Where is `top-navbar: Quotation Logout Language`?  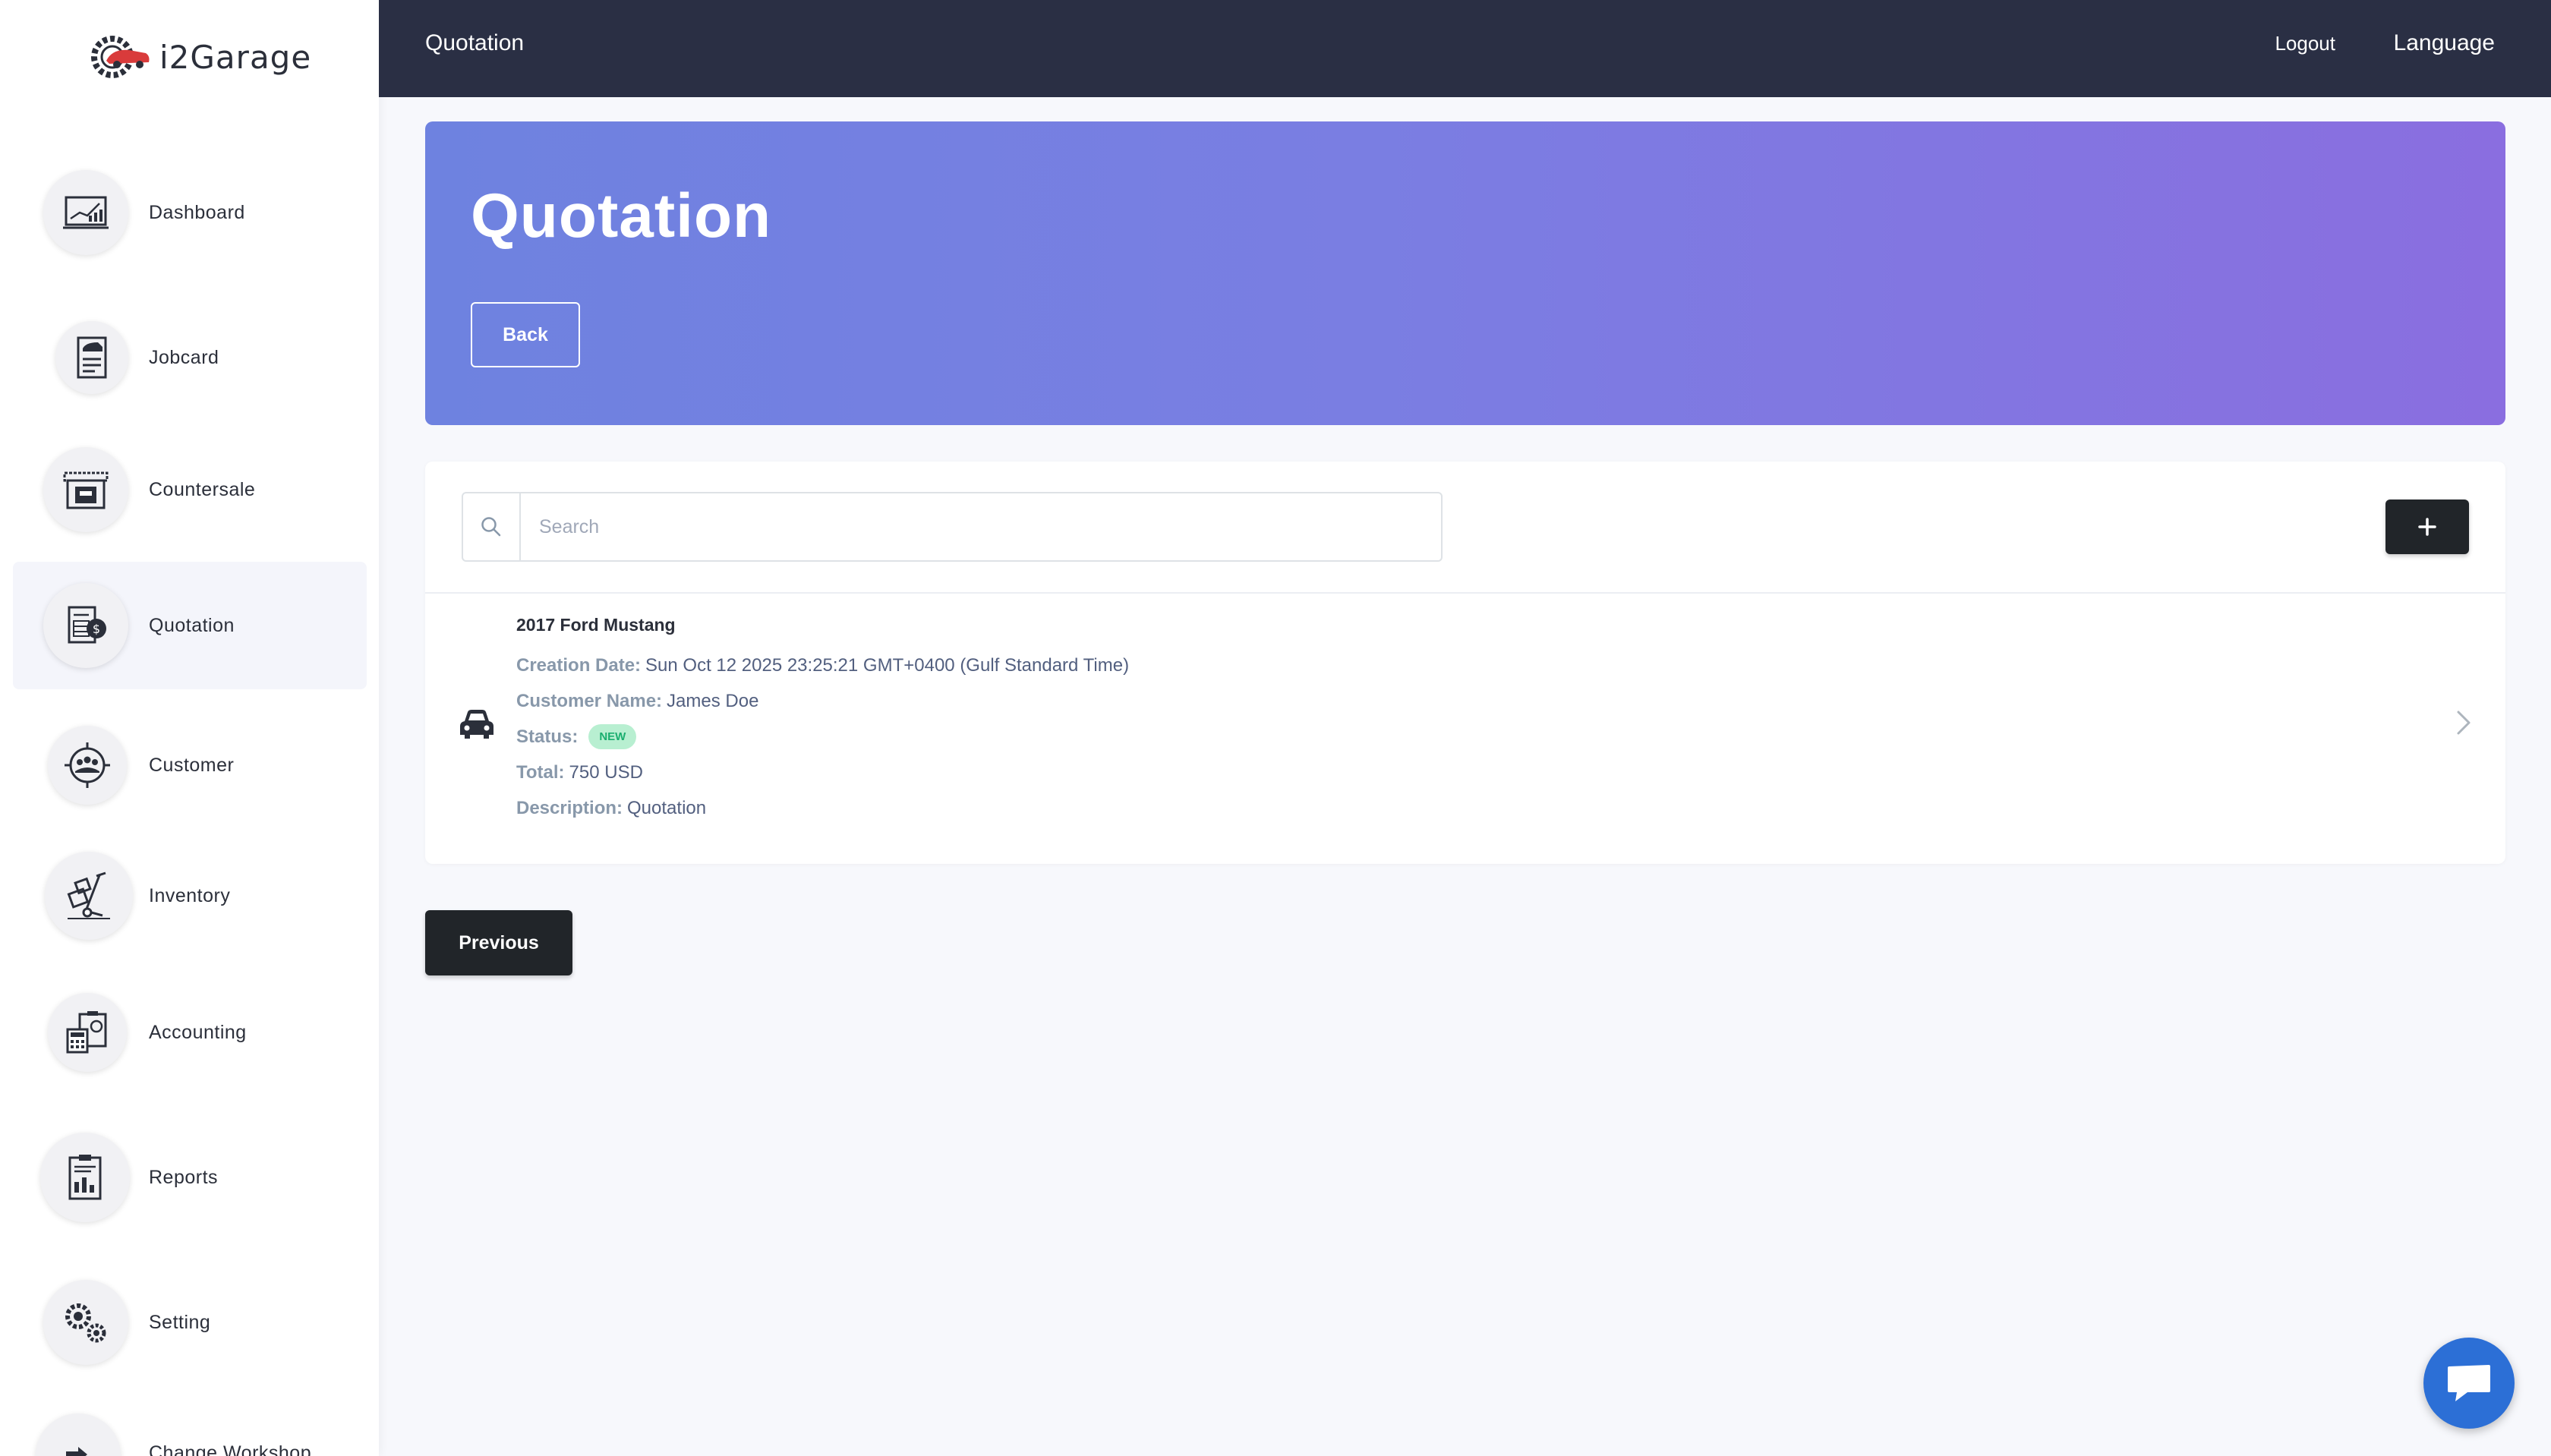 top-navbar: Quotation Logout Language is located at coordinates (1465, 48).